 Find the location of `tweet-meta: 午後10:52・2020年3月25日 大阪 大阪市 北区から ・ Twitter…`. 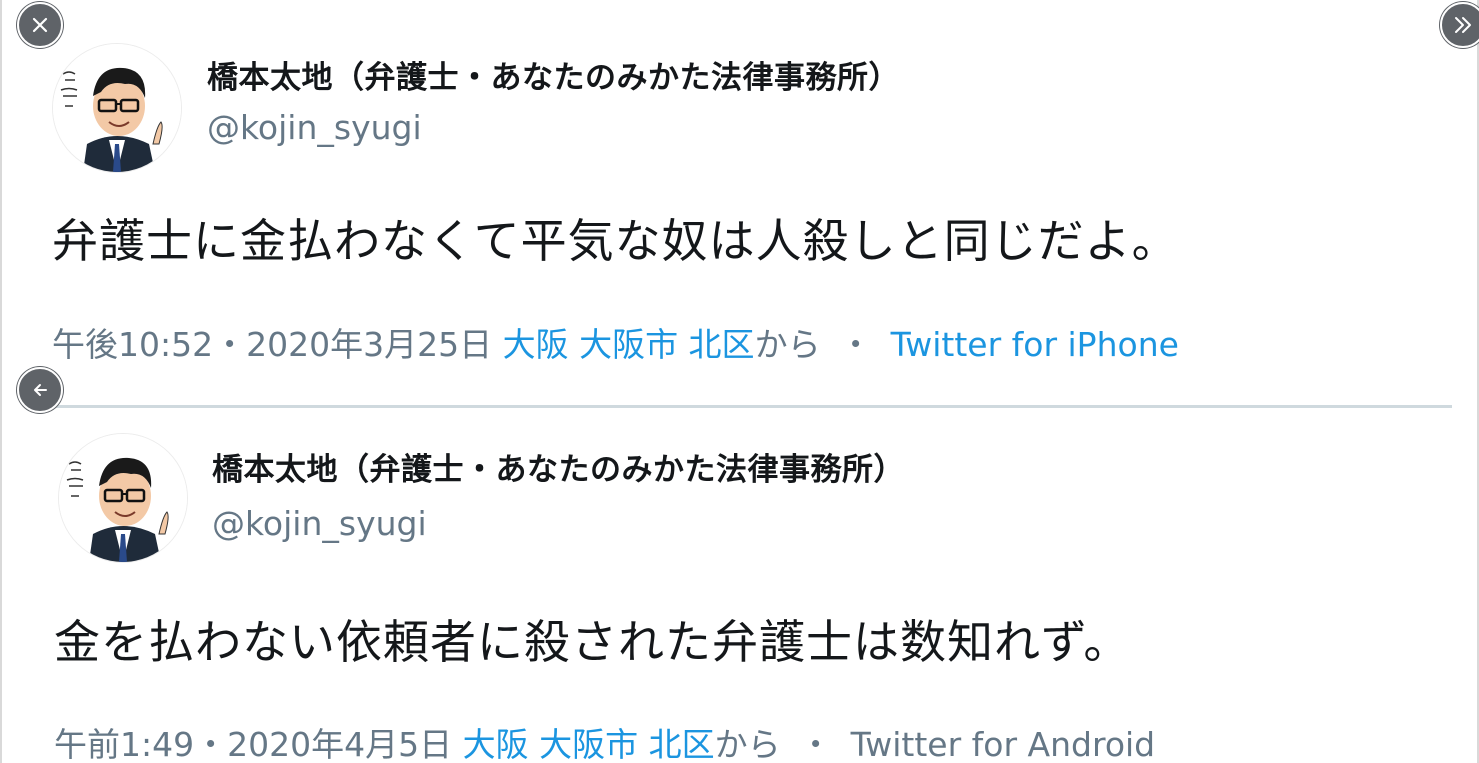

tweet-meta: 午後10:52・2020年3月25日 大阪 大阪市 北区から ・ Twitter… is located at coordinates (615, 342).